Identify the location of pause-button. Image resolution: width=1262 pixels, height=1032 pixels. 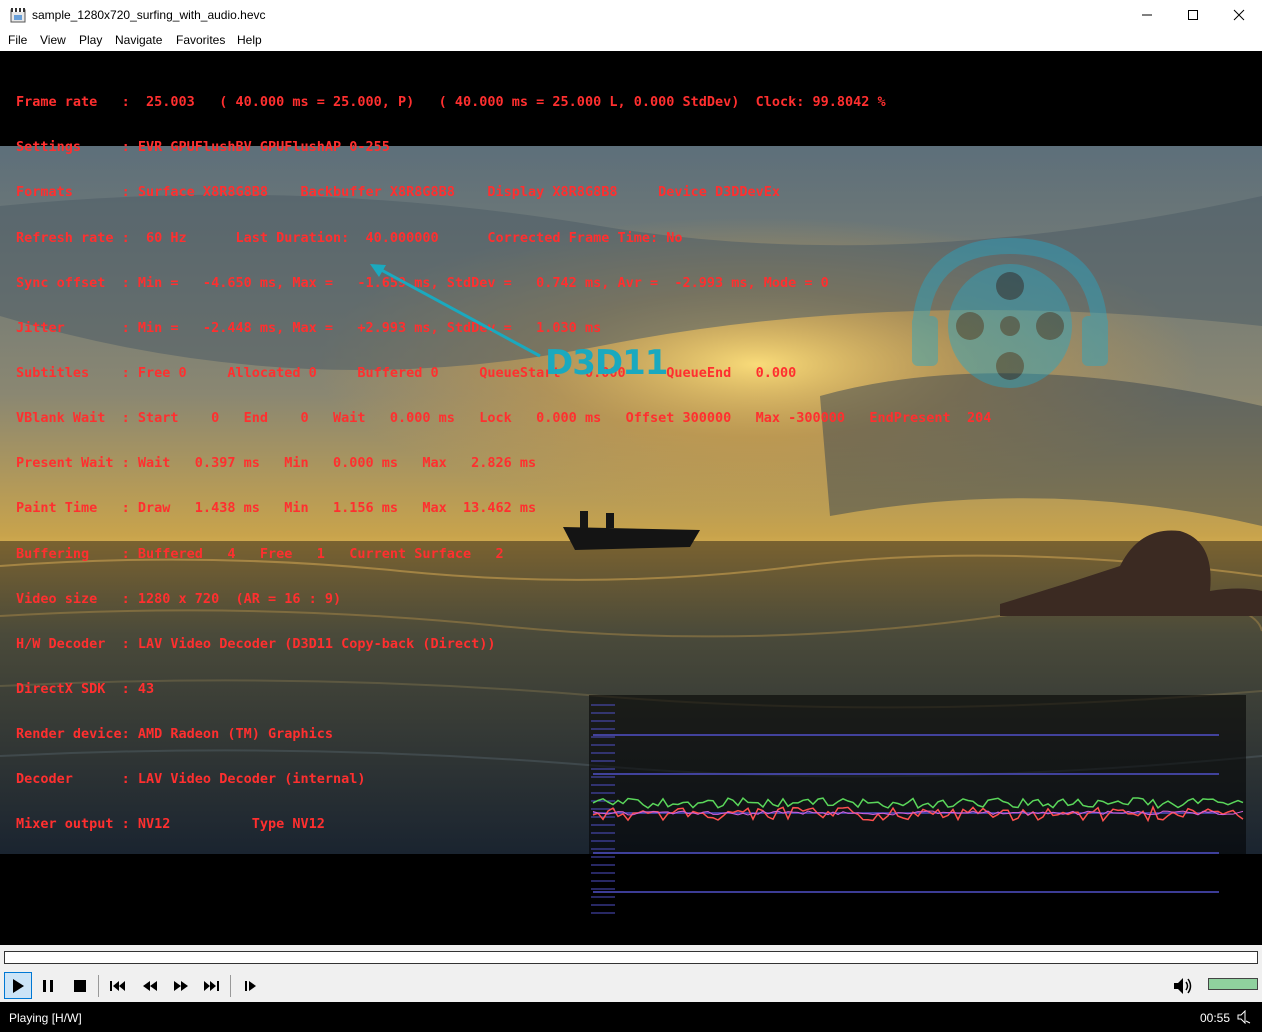
(48, 985).